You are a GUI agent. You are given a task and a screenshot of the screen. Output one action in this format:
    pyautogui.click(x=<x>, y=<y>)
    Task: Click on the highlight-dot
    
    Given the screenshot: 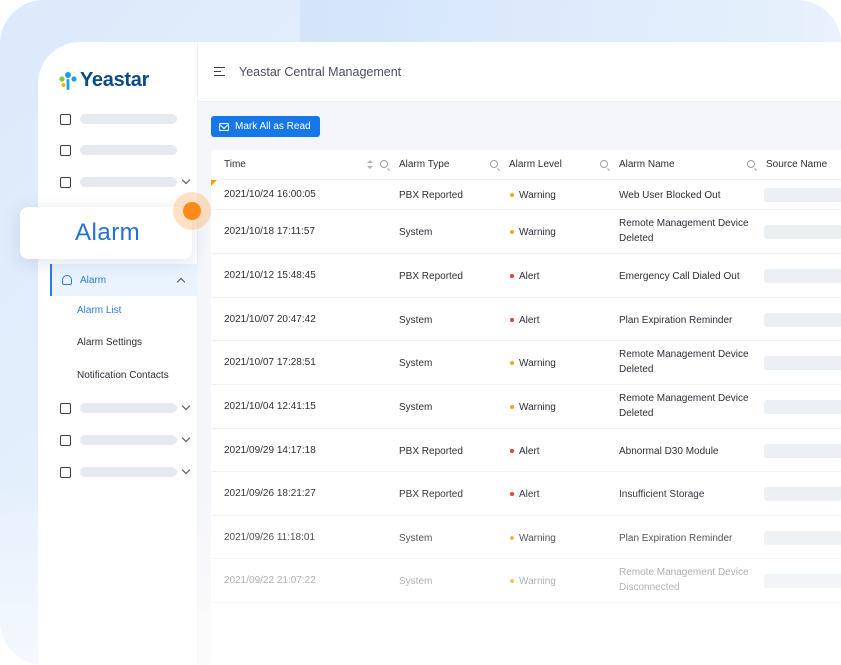 What is the action you would take?
    pyautogui.click(x=192, y=211)
    